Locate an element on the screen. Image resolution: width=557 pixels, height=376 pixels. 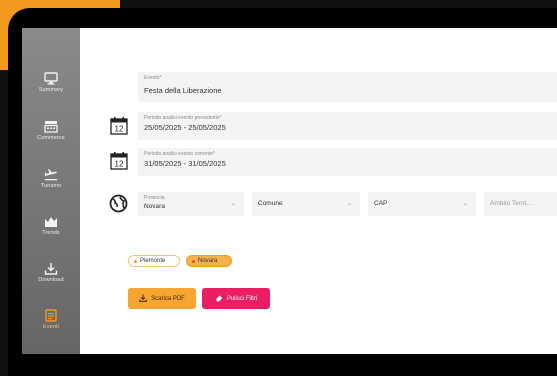
sidebar-item-download: Download is located at coordinates (51, 282).